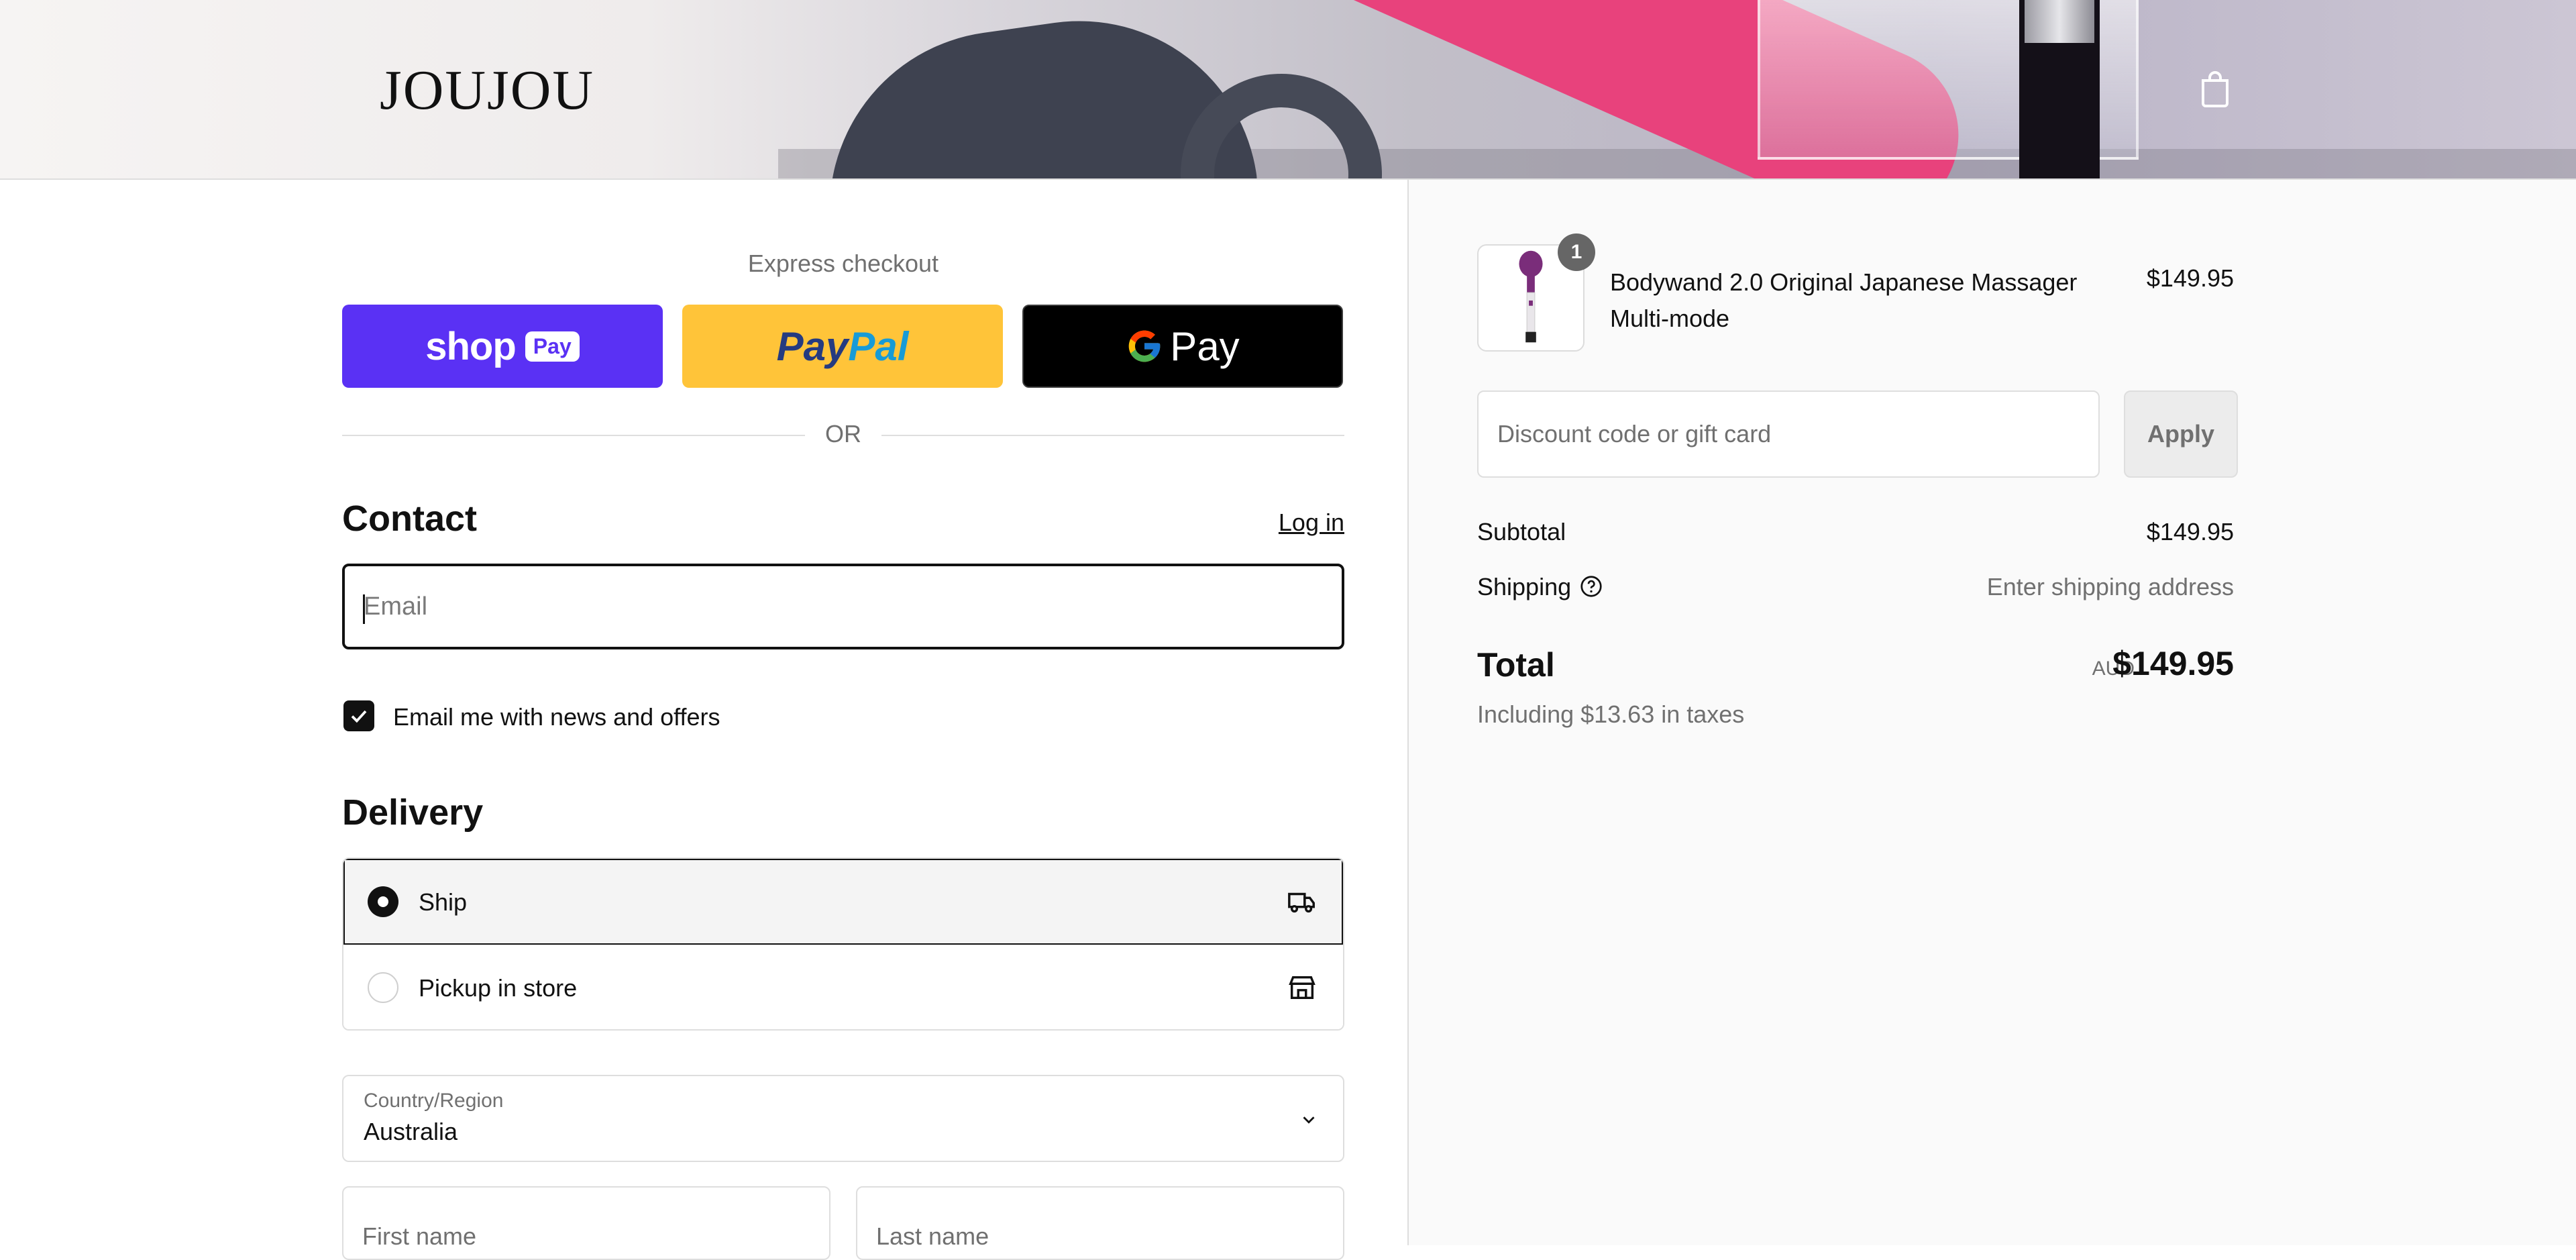  Describe the element at coordinates (1576, 252) in the screenshot. I see `quantity-badge: 1` at that location.